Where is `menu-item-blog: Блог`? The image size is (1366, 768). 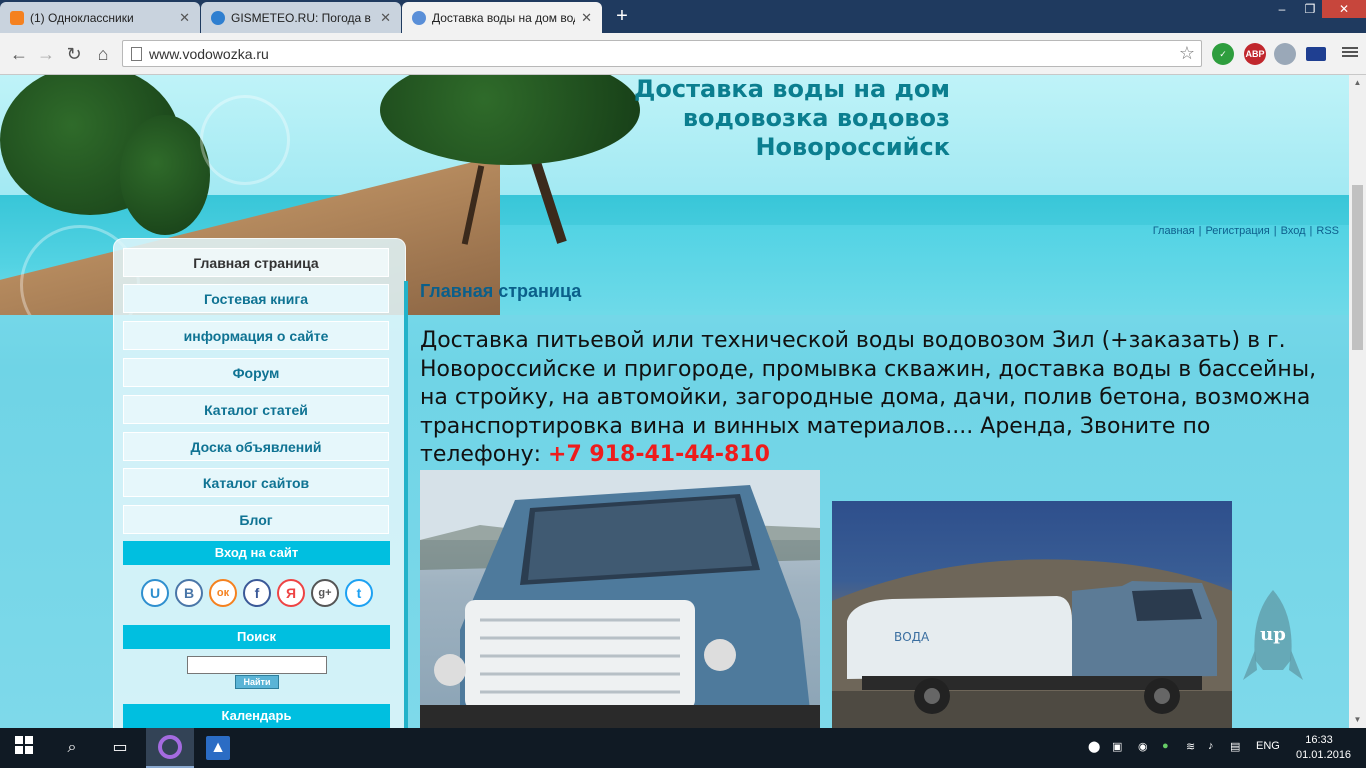
menu-item-blog: Блог is located at coordinates (256, 519).